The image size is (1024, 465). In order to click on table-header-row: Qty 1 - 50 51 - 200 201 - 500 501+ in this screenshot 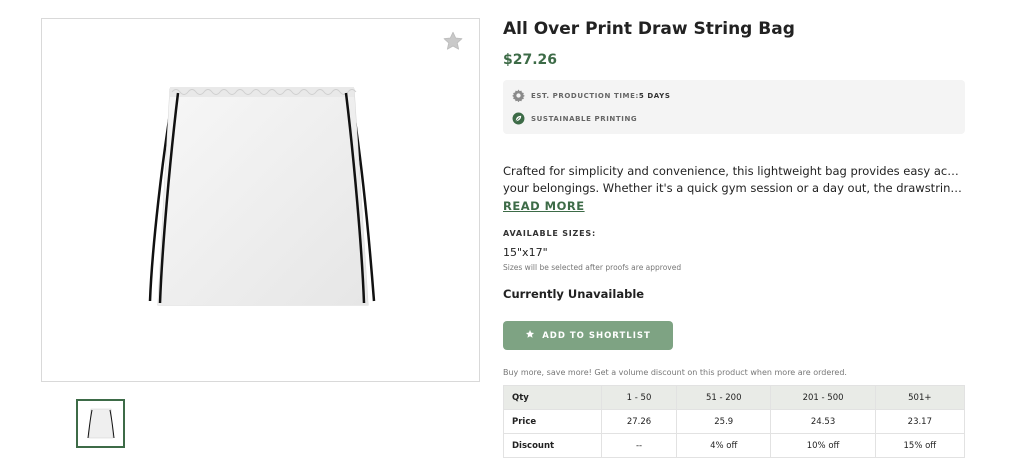, I will do `click(734, 397)`.